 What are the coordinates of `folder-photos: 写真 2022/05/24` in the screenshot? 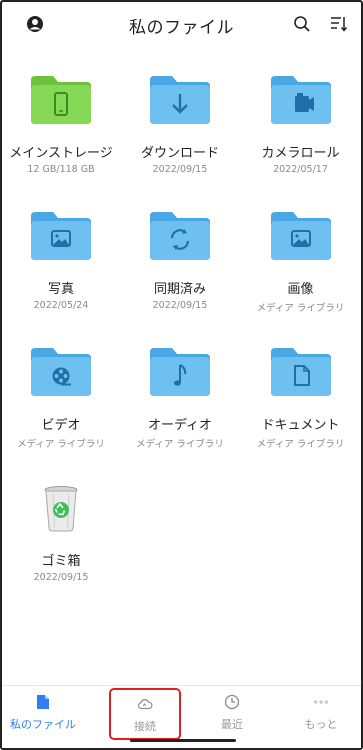 It's located at (61, 272).